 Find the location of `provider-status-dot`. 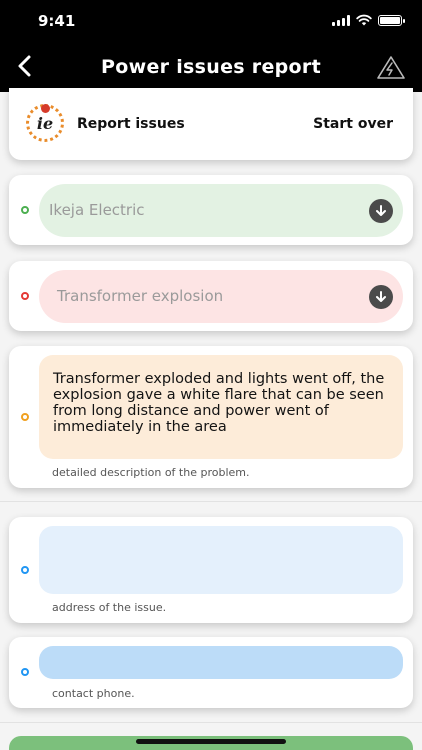

provider-status-dot is located at coordinates (25, 210).